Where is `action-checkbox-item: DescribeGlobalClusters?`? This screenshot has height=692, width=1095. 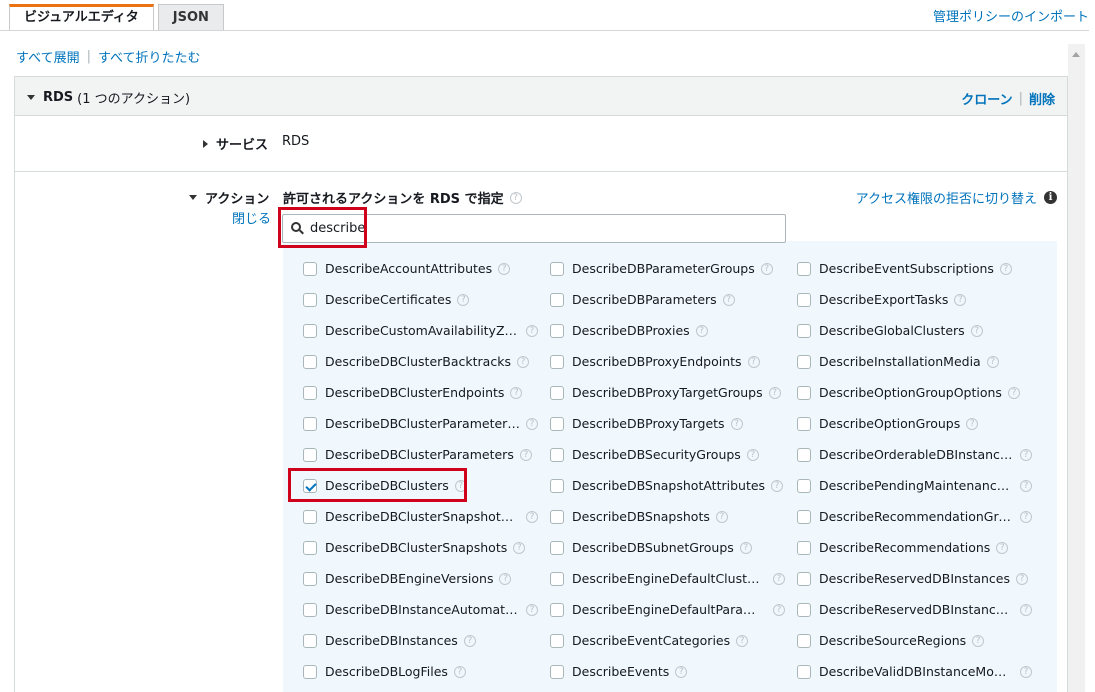 action-checkbox-item: DescribeGlobalClusters? is located at coordinates (908, 330).